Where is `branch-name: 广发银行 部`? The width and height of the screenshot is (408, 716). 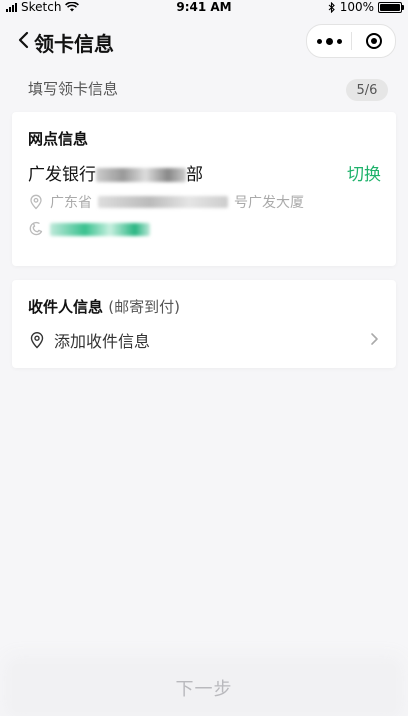
branch-name: 广发银行 部 is located at coordinates (115, 172).